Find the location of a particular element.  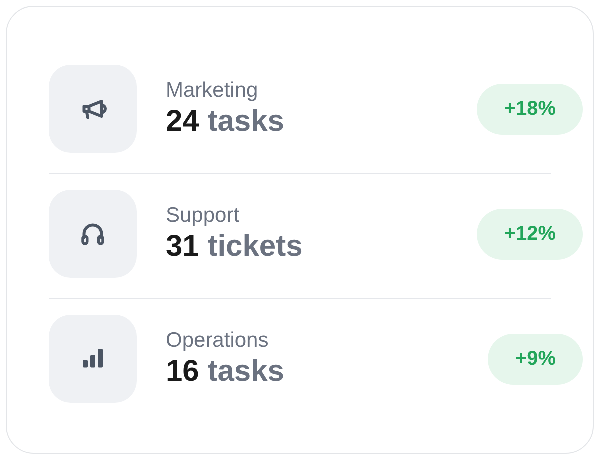

category-label: Support is located at coordinates (203, 216).